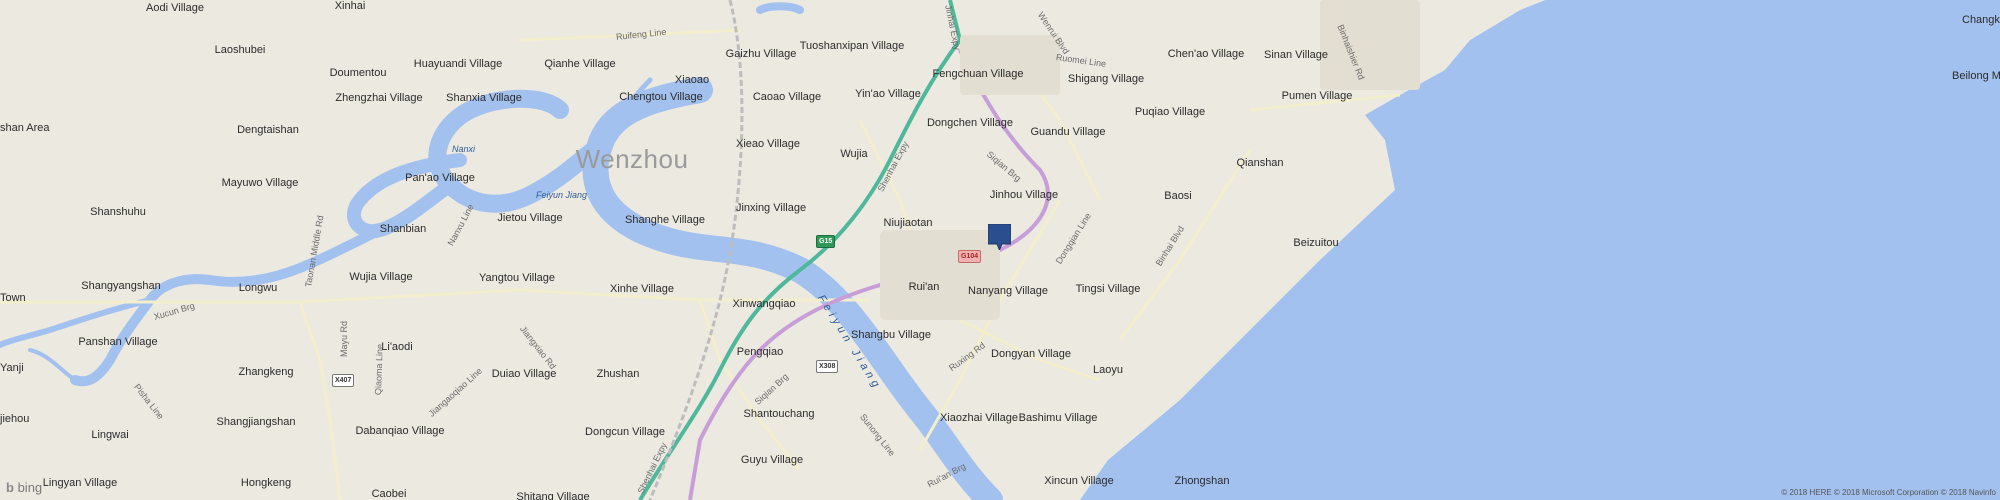 The width and height of the screenshot is (2000, 500). What do you see at coordinates (397, 347) in the screenshot?
I see `place-label: Li'aodi` at bounding box center [397, 347].